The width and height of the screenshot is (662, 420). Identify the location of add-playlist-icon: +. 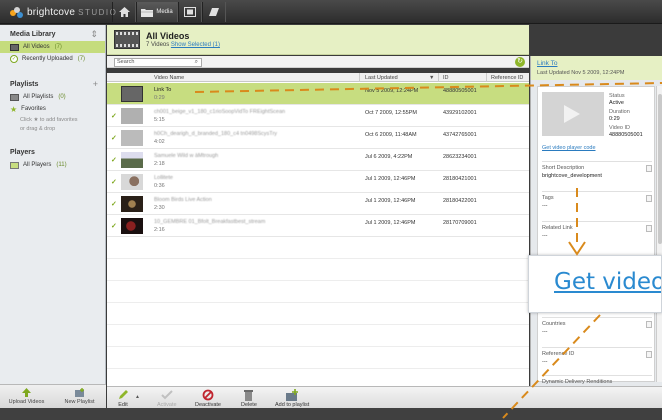
(95, 84).